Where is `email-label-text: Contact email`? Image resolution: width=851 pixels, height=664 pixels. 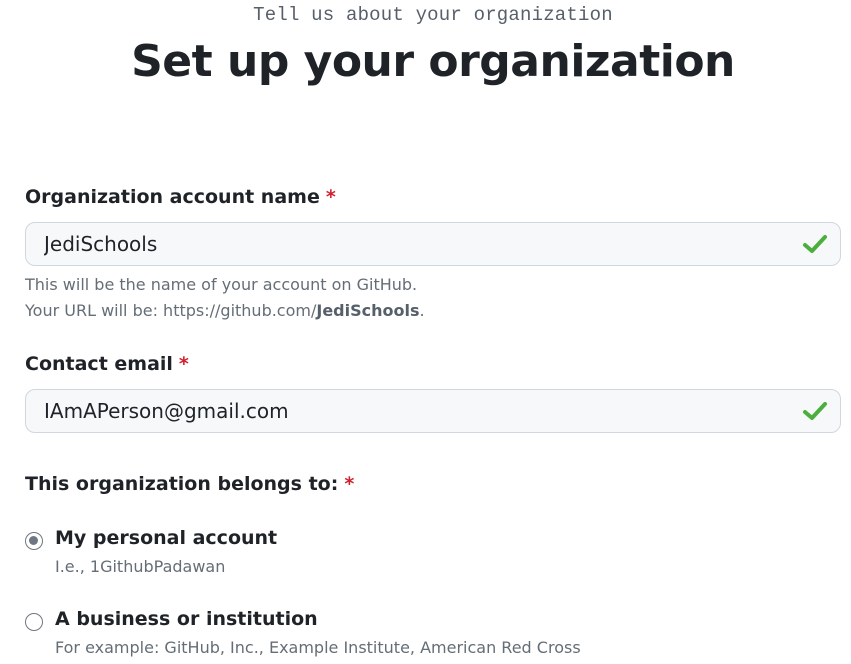 email-label-text: Contact email is located at coordinates (99, 364).